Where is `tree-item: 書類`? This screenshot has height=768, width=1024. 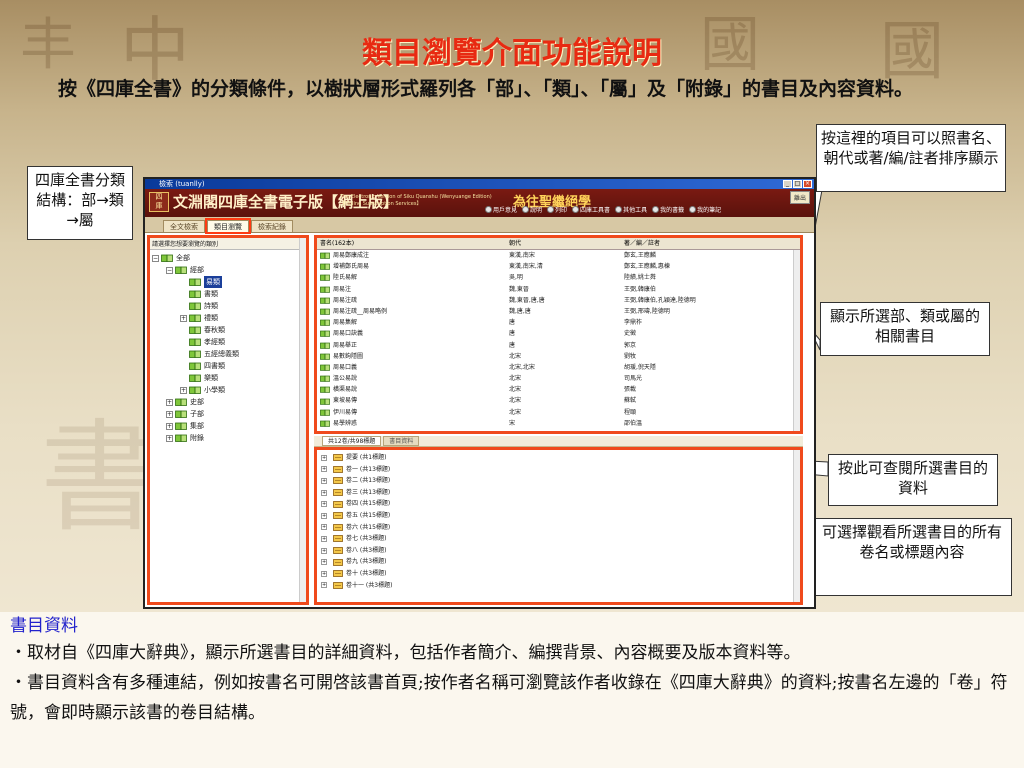
tree-item: 書類 is located at coordinates (228, 294).